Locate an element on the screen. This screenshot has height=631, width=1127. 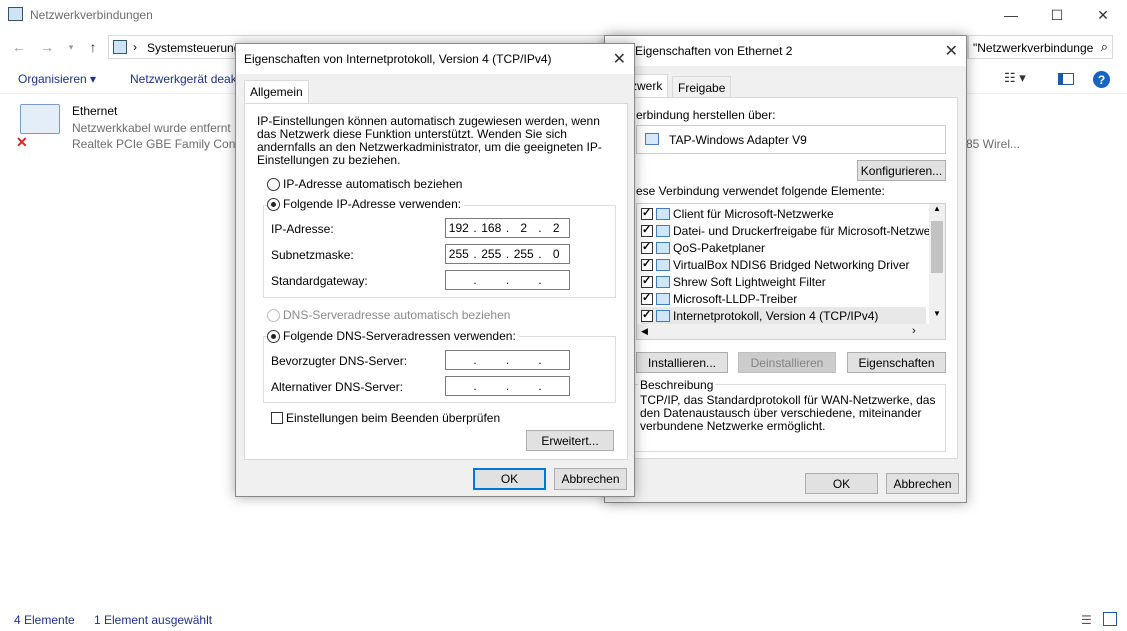
back-button: ← is located at coordinates (19, 47).